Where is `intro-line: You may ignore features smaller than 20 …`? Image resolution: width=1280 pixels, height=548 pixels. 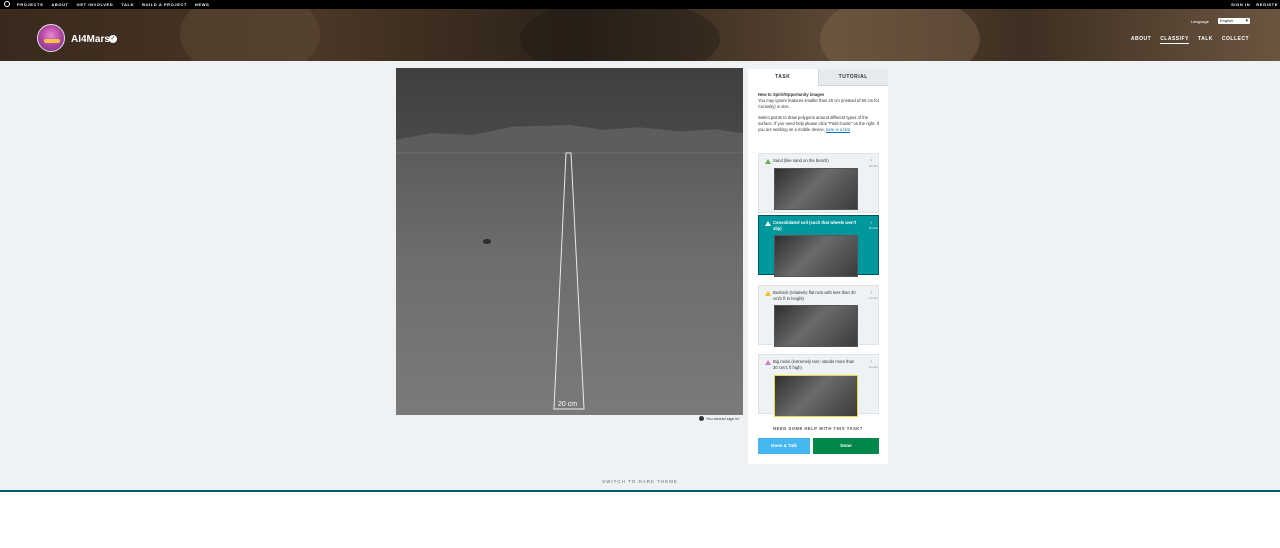
intro-line: You may ignore features smaller than 20 … is located at coordinates (819, 103).